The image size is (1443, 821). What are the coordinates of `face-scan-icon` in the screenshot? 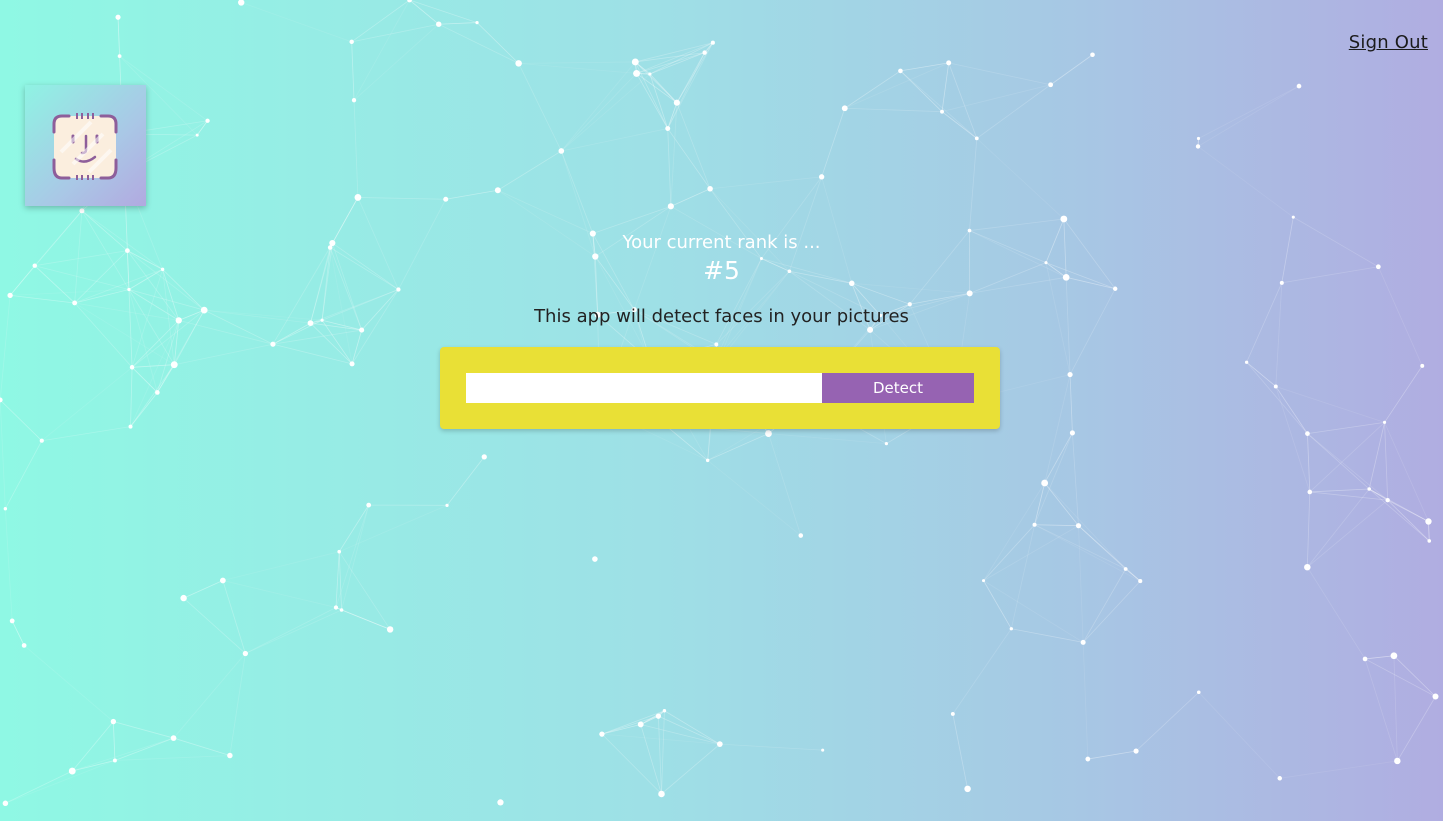 It's located at (85, 146).